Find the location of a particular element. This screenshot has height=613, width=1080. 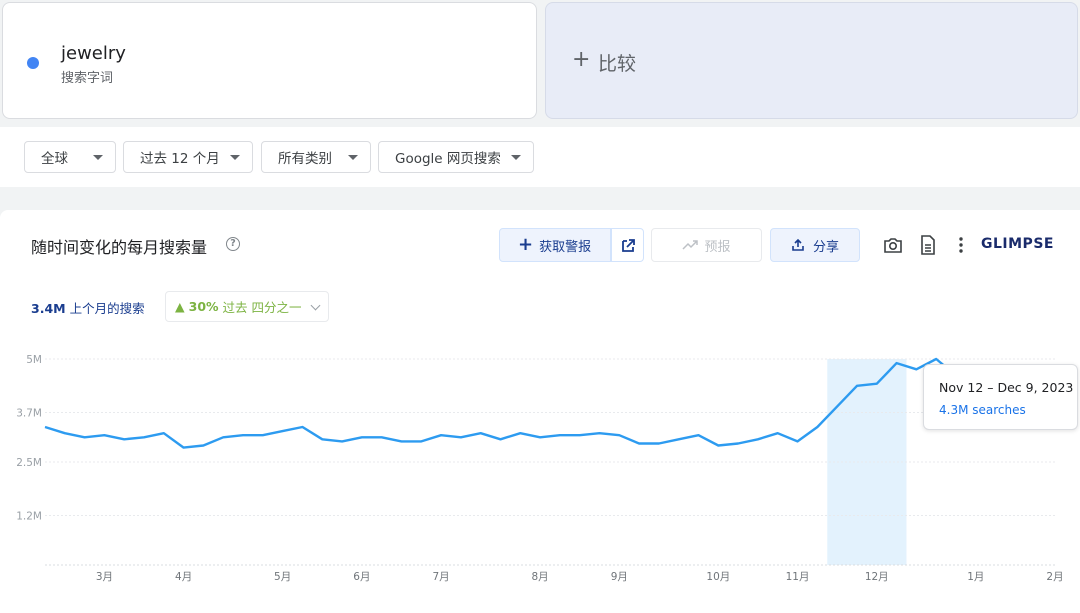

camera-icon is located at coordinates (893, 245).